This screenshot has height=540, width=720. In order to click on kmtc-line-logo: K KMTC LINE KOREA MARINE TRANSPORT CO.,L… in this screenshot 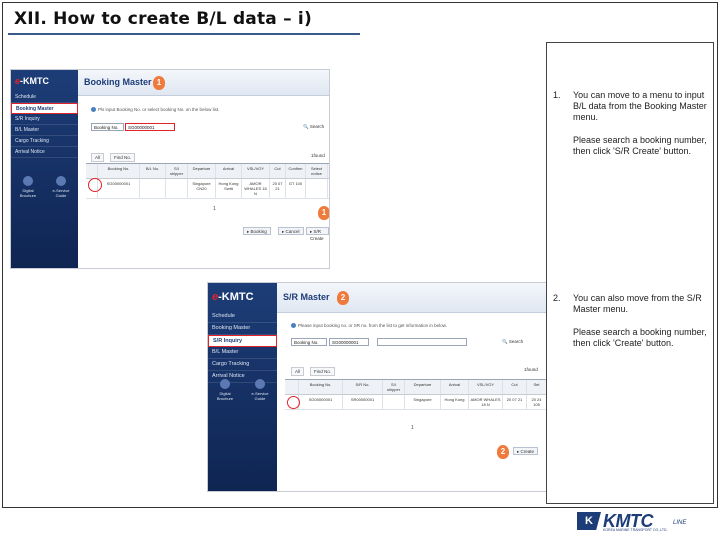, I will do `click(636, 522)`.